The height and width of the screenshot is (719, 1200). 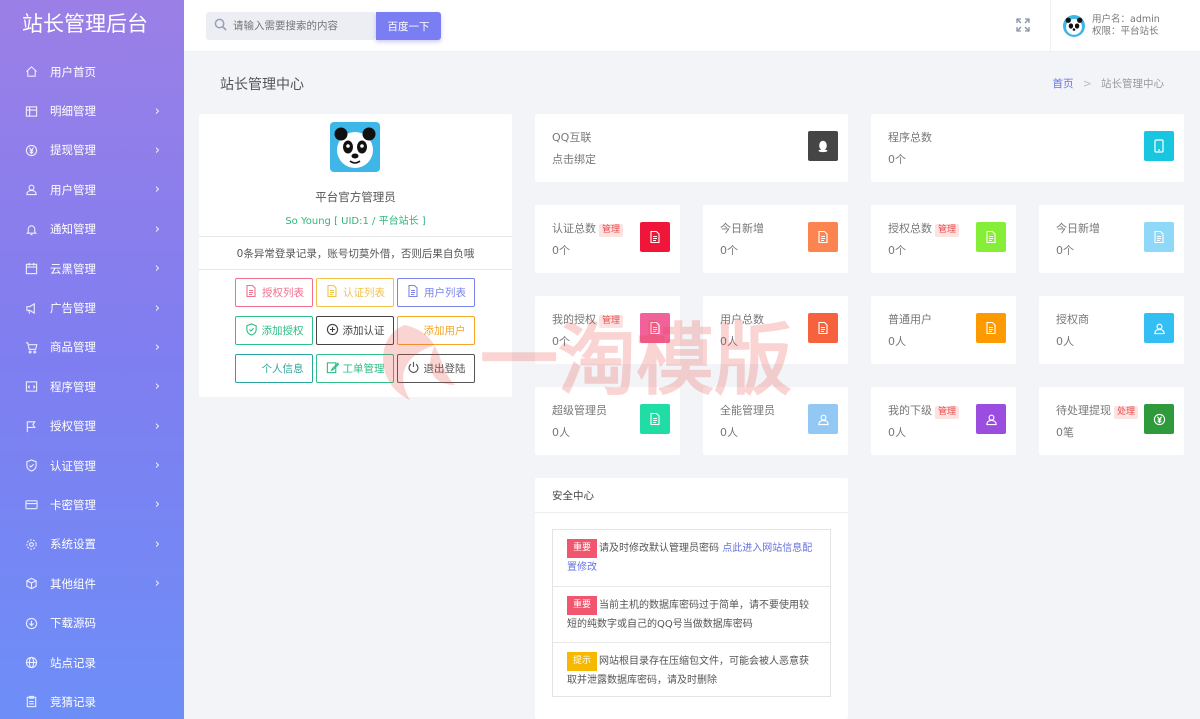 What do you see at coordinates (607, 330) in the screenshot?
I see `stat-card-6: 我的授权 管理 0个` at bounding box center [607, 330].